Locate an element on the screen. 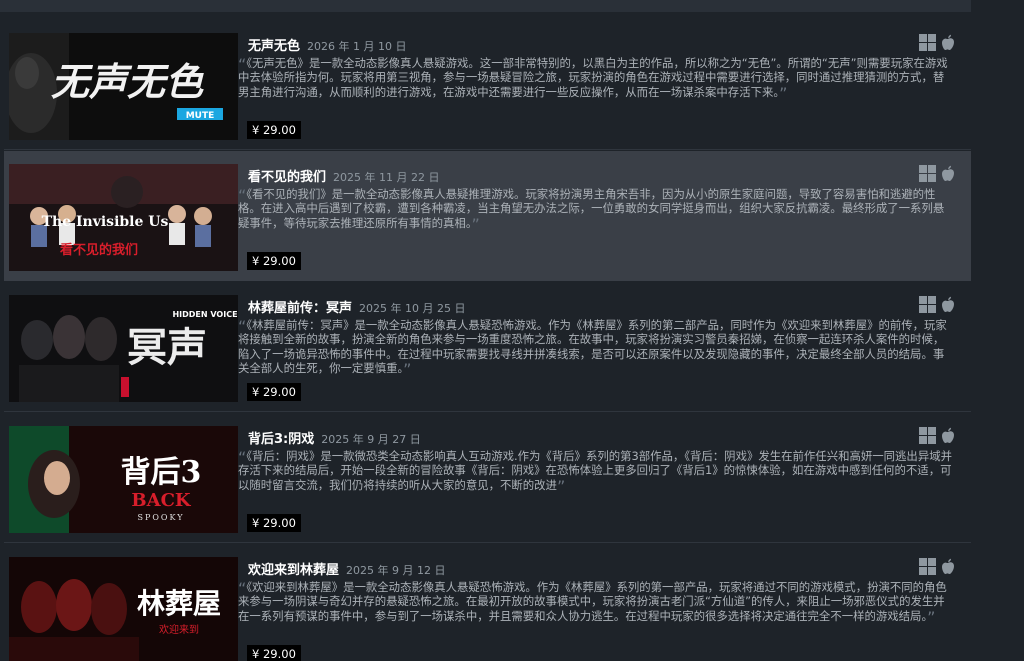  release-date: 2026 年 1 月 10 日 is located at coordinates (357, 46).